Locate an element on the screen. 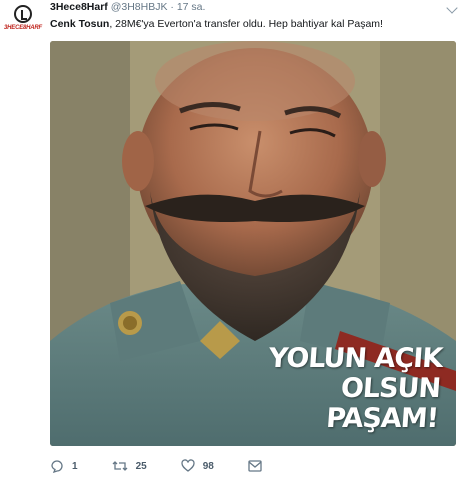 The height and width of the screenshot is (482, 464). caption-line-1: YOLUN AÇIK OLSUN is located at coordinates (355, 373).